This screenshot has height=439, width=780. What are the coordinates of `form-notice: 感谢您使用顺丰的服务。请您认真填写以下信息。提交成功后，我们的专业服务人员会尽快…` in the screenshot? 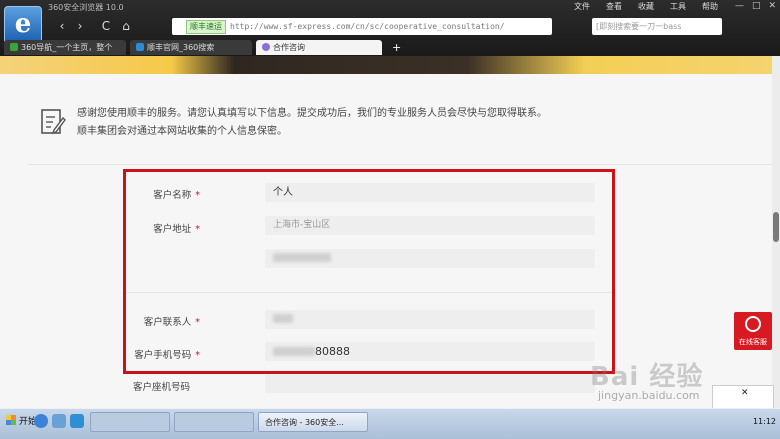 It's located at (312, 123).